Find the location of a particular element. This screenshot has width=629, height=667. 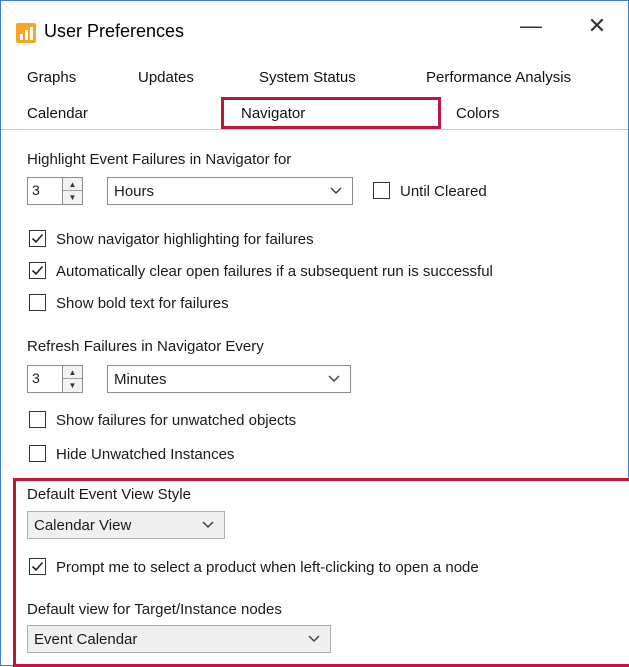

auto-clear-failures-checkbox is located at coordinates (37, 270).